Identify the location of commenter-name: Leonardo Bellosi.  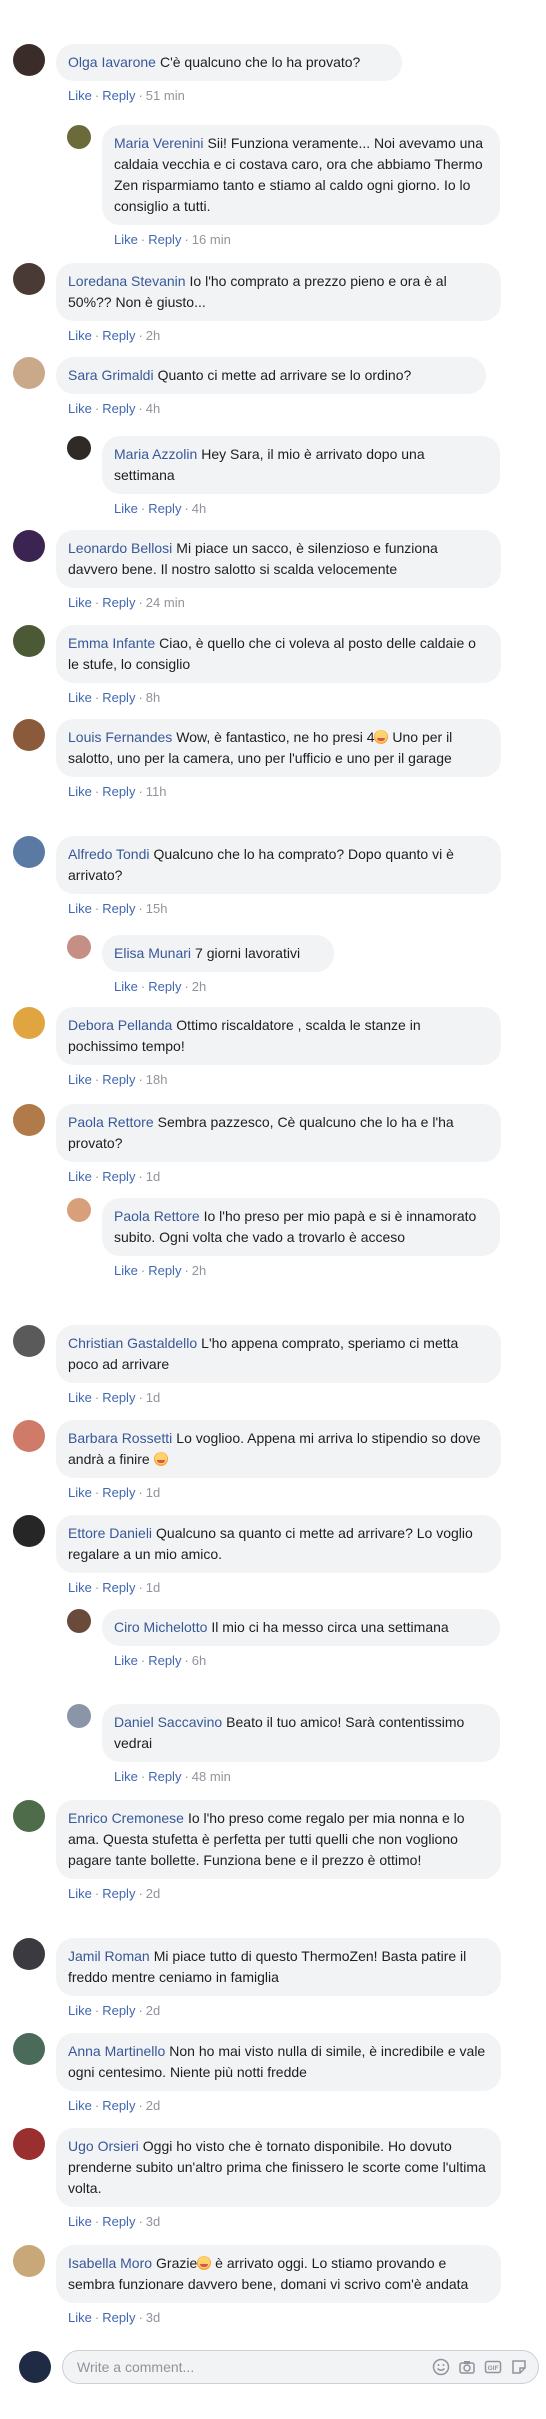
(120, 548).